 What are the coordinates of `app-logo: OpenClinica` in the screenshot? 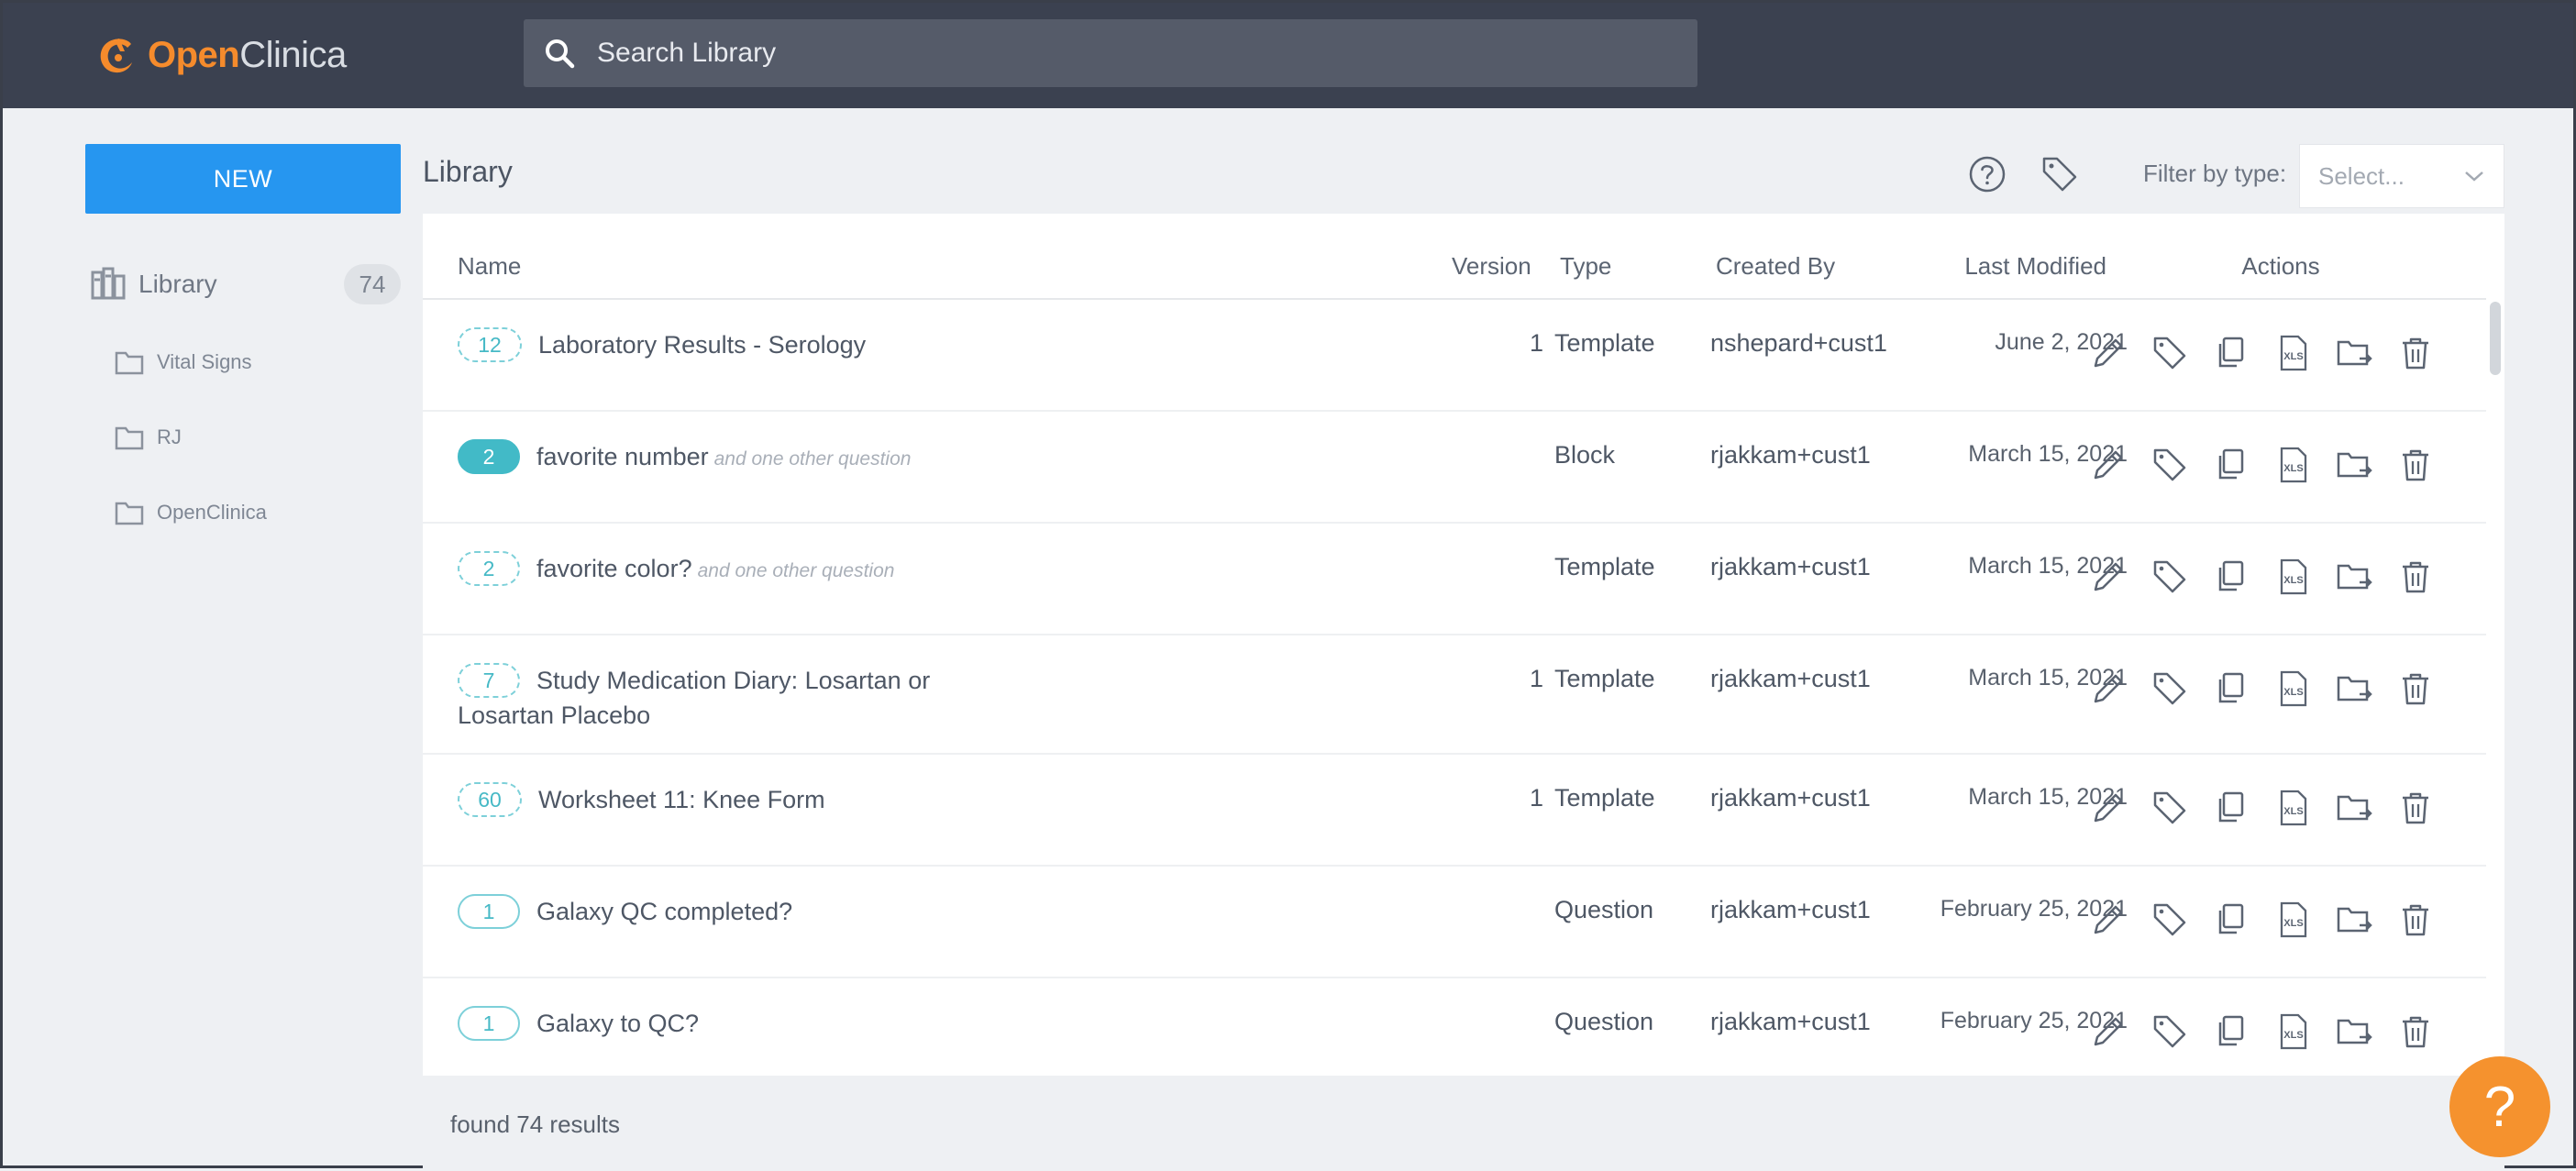 It's located at (220, 55).